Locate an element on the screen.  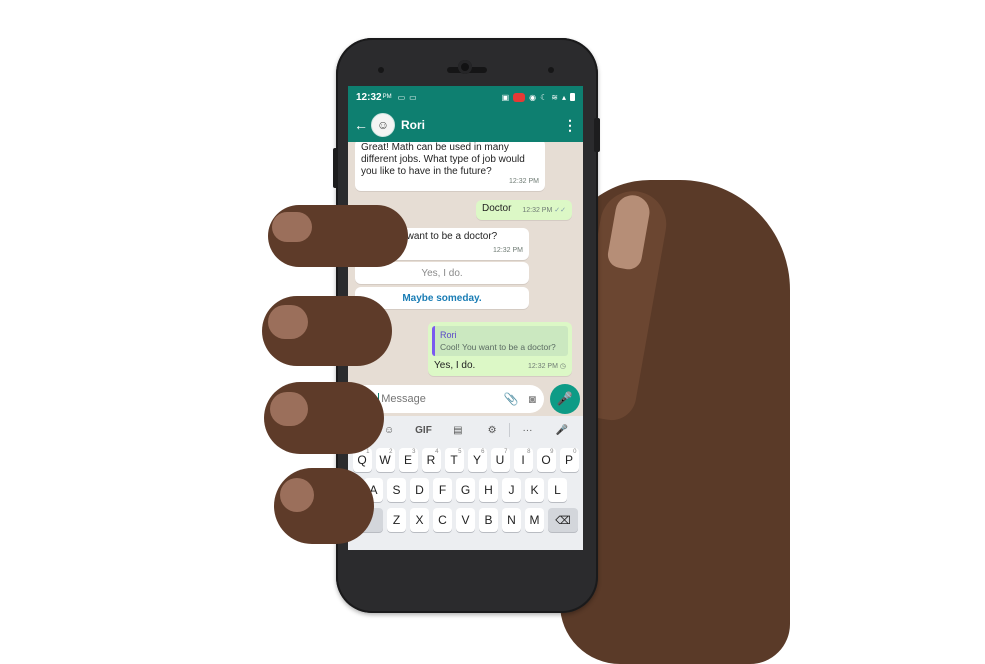
key-i: I8 is located at coordinates (523, 460).